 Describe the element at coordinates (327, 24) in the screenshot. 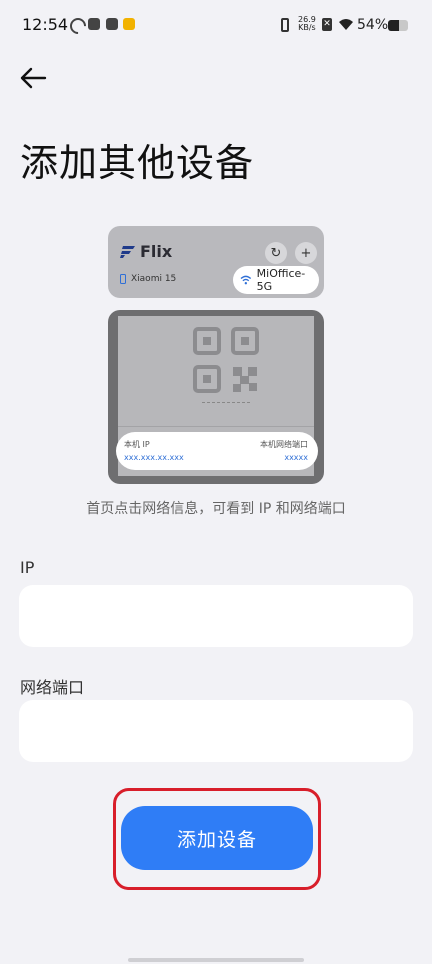

I see `no-sim-icon: ✕` at that location.